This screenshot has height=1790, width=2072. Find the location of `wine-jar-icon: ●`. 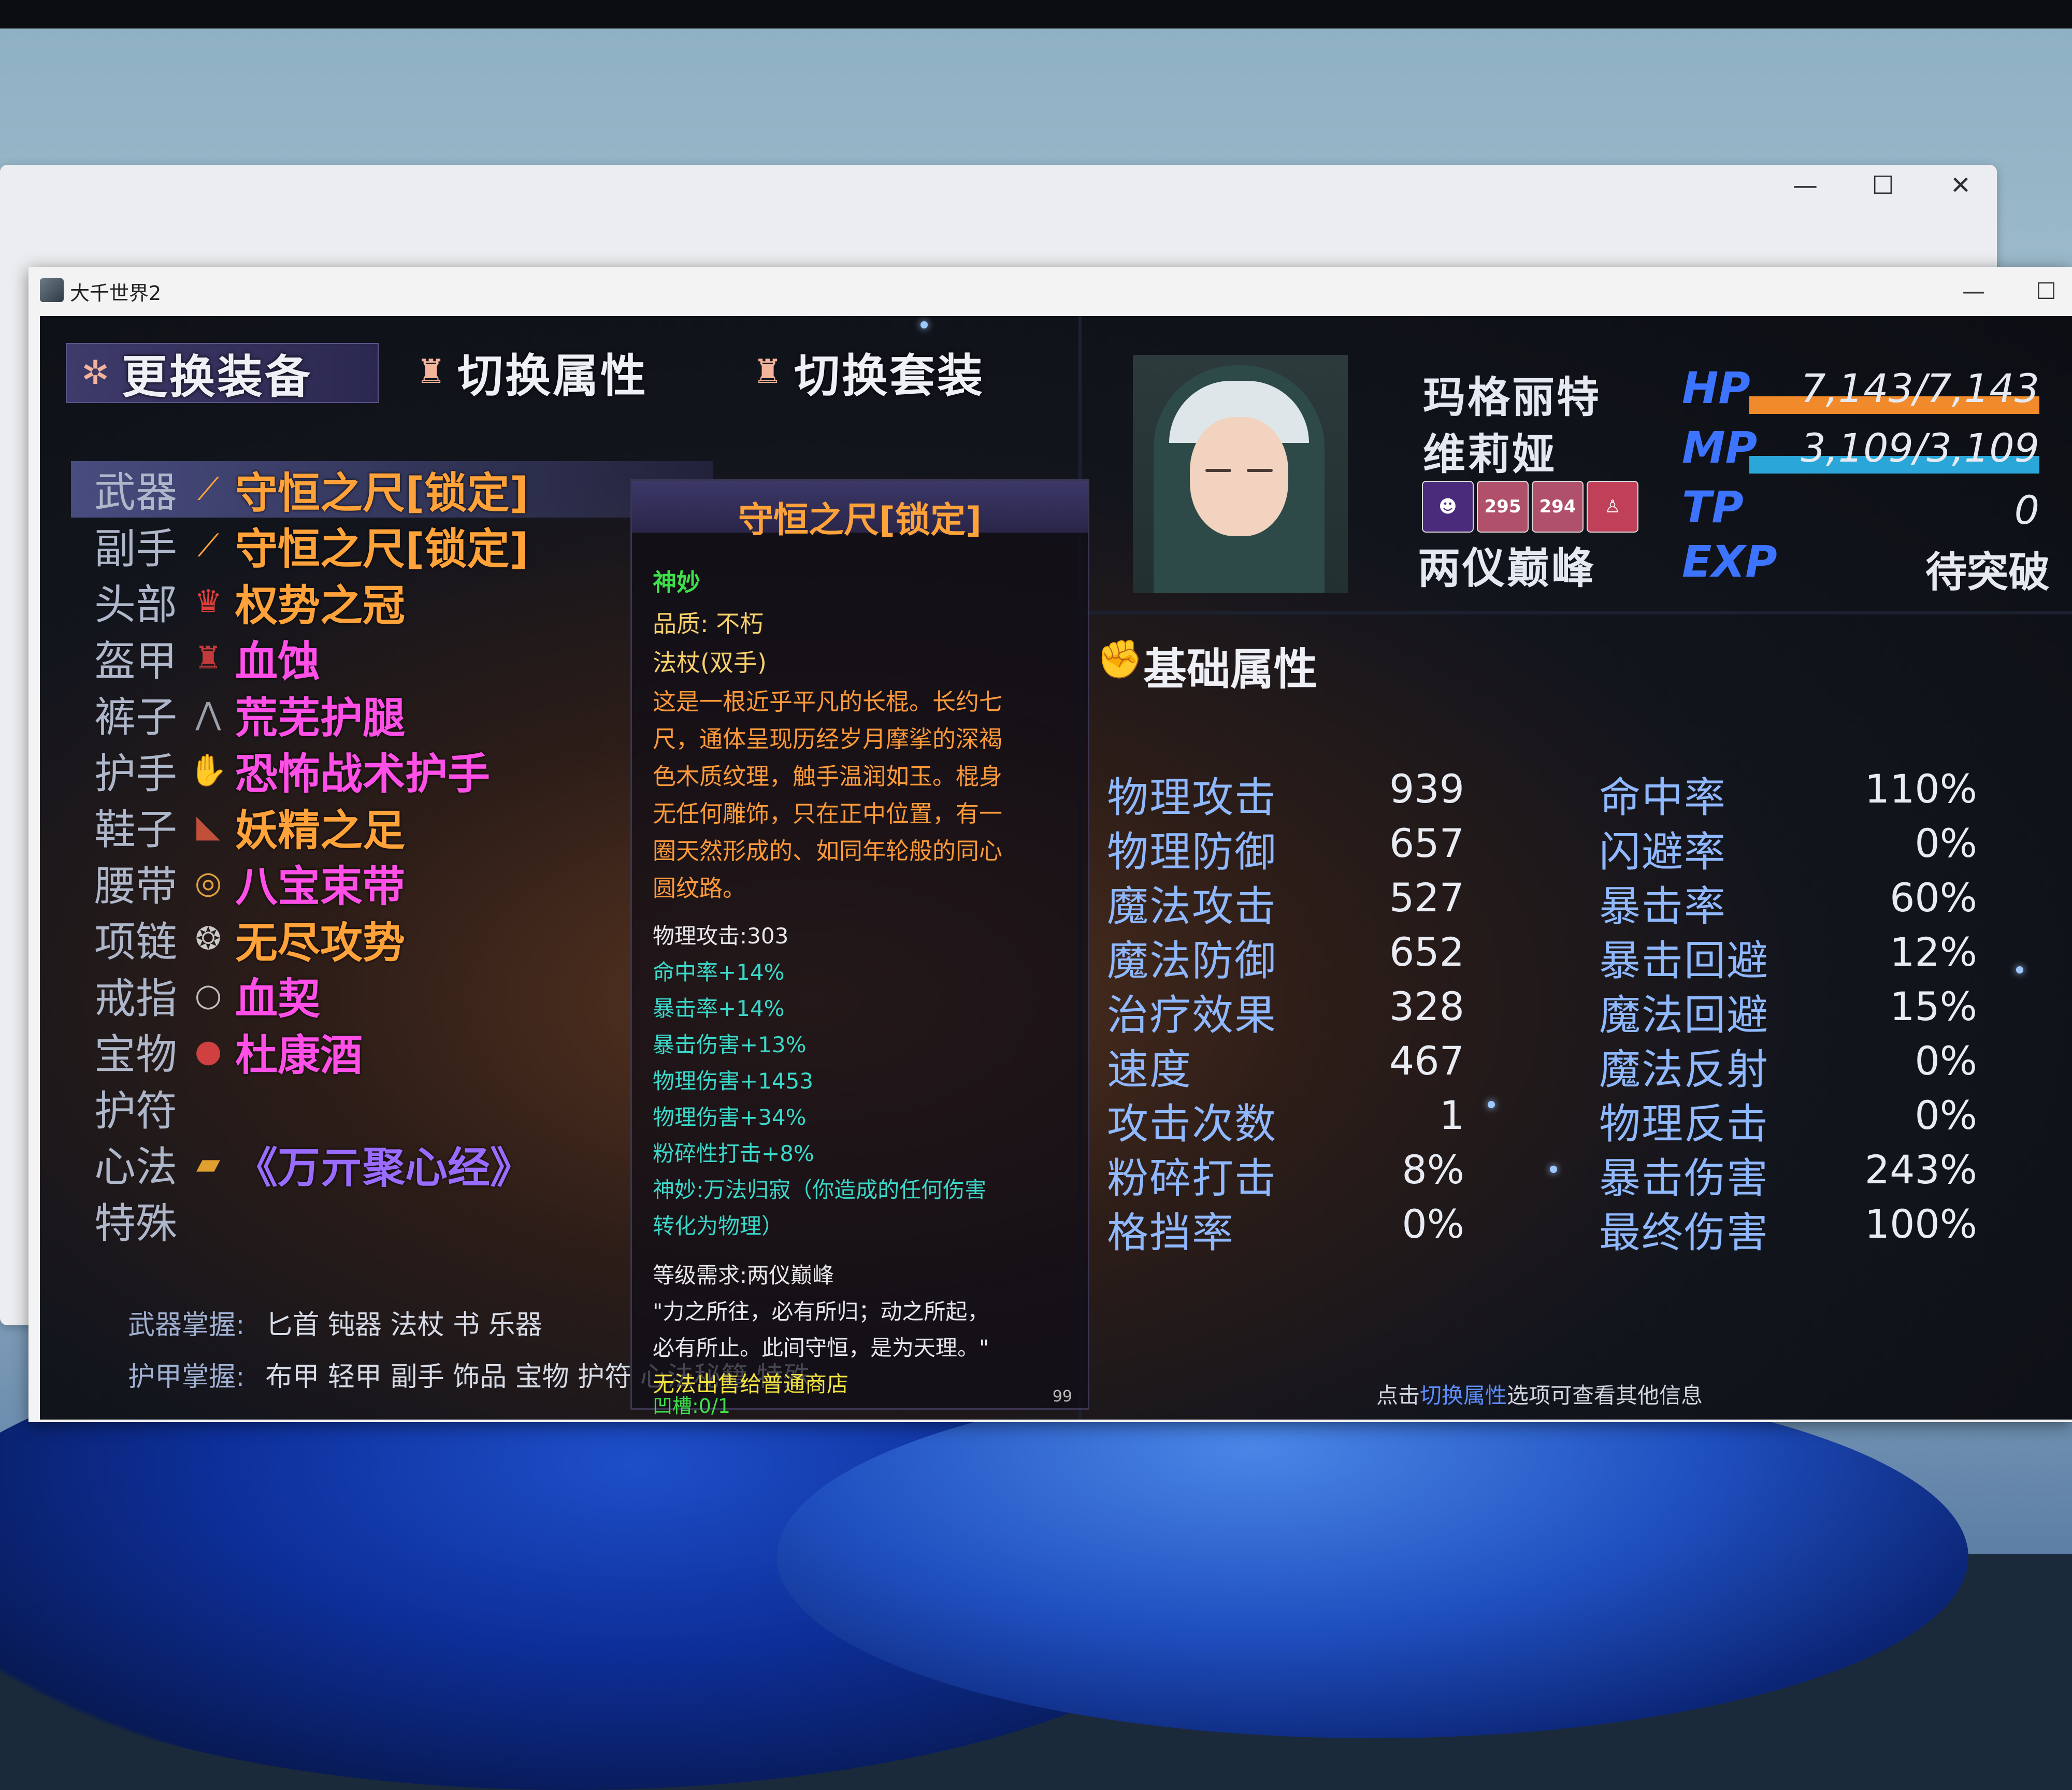

wine-jar-icon: ● is located at coordinates (208, 1051).